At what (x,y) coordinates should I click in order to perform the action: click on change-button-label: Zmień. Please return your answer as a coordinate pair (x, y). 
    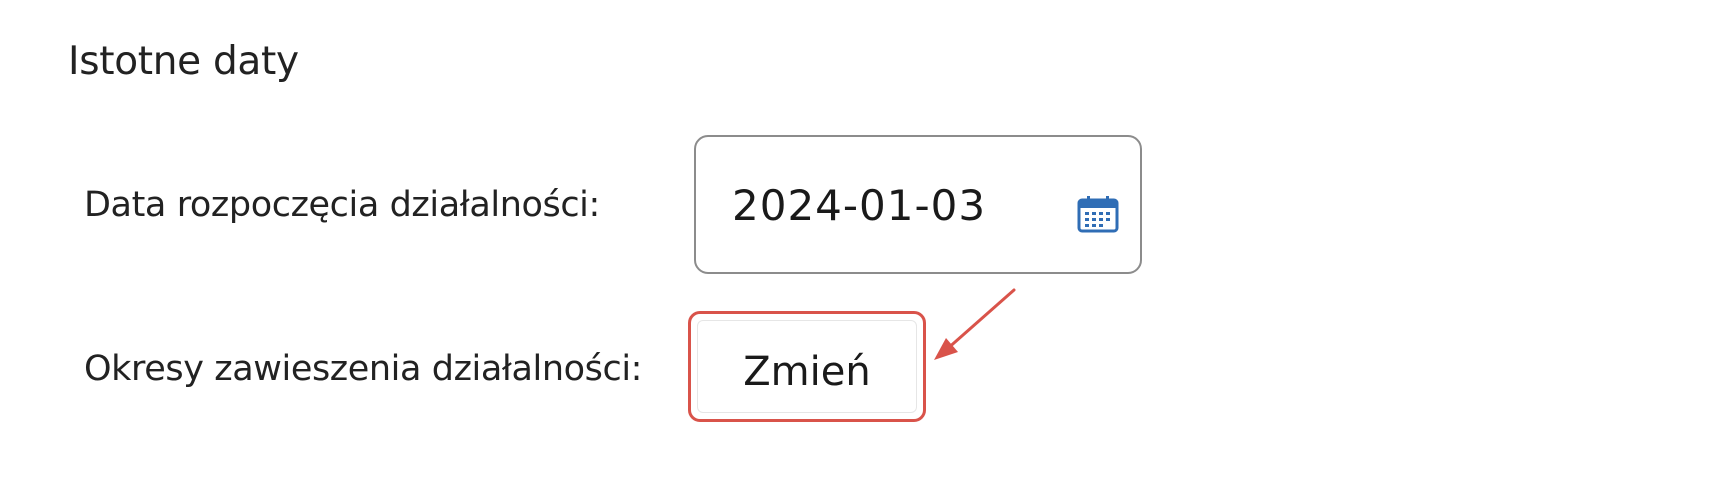
    Looking at the image, I should click on (807, 372).